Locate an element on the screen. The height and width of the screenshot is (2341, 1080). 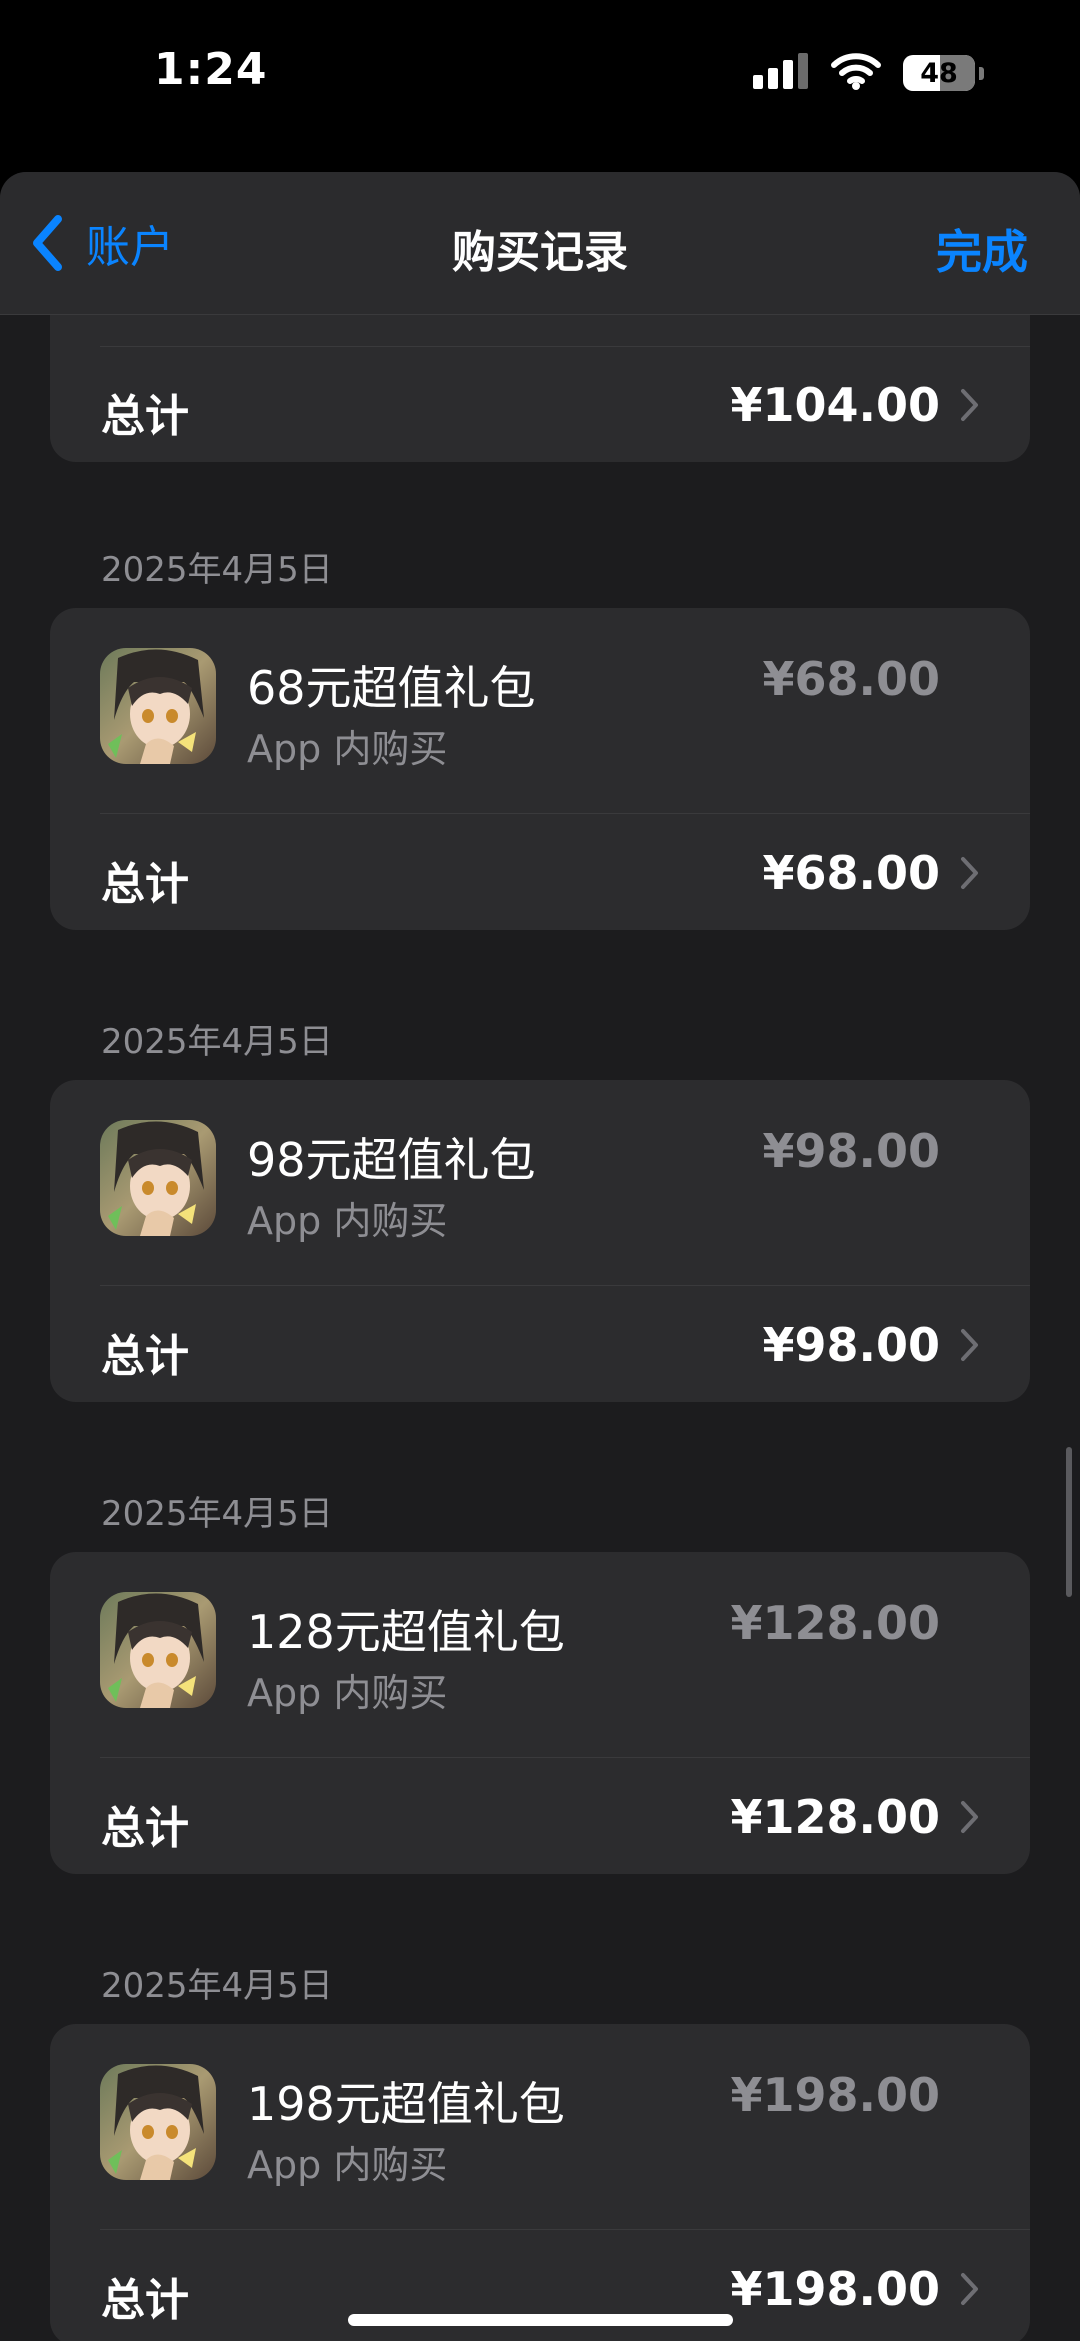
total-row: 总计 ¥68.00 is located at coordinates (540, 872).